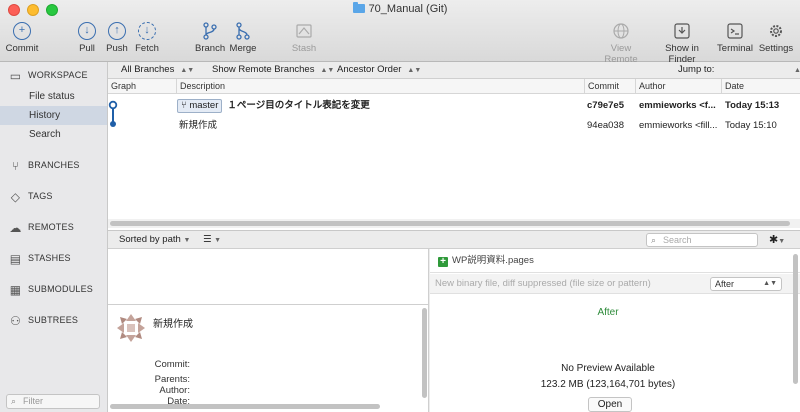  I want to click on subtree-icon: ⚇, so click(15, 321).